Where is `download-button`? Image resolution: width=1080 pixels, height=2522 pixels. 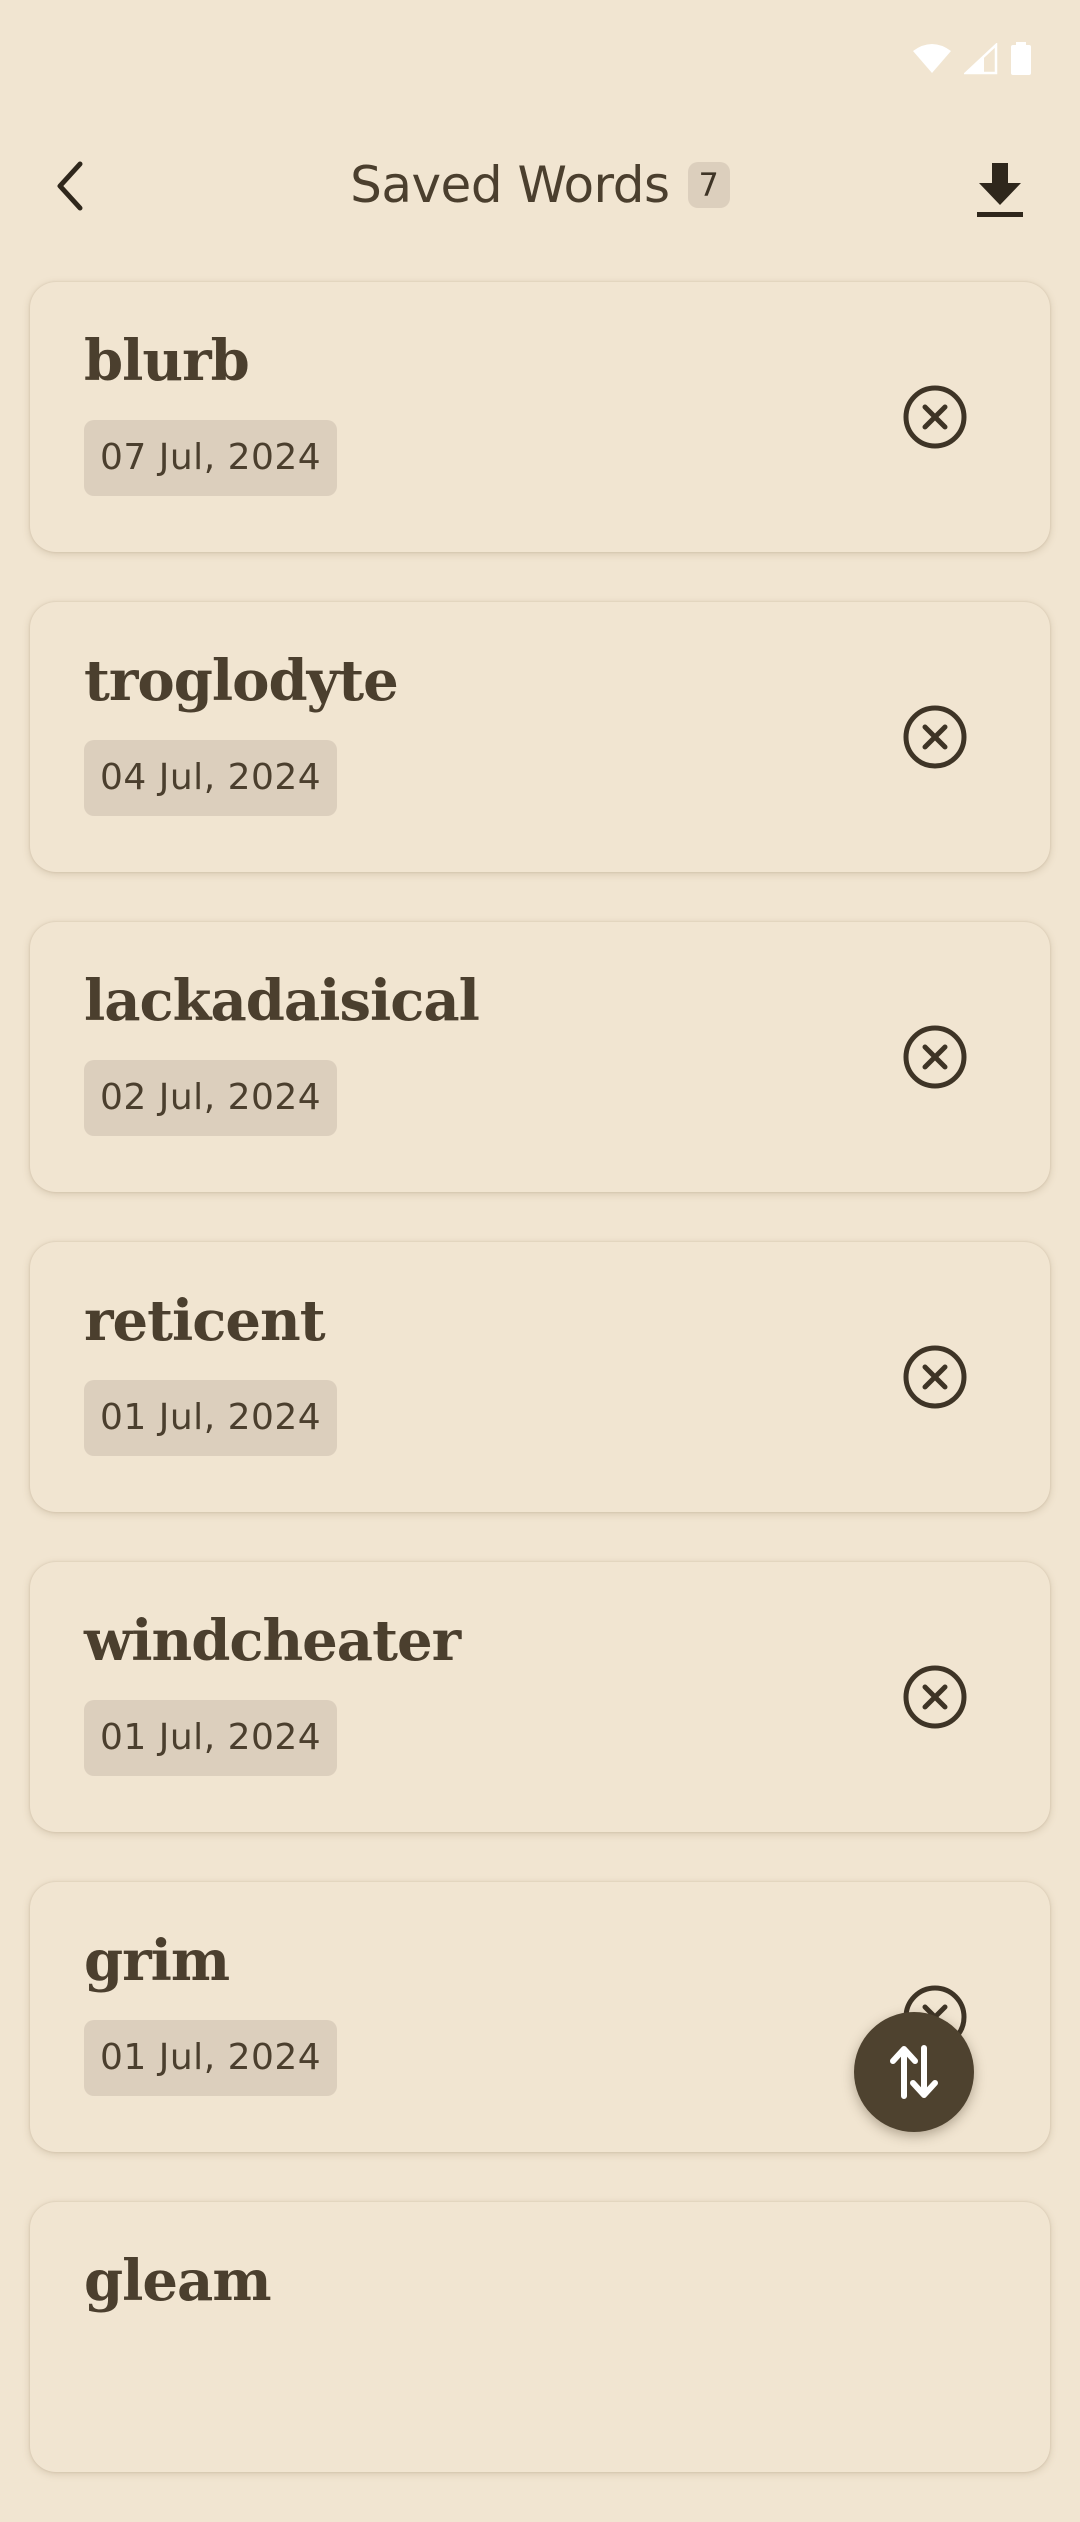 download-button is located at coordinates (1000, 190).